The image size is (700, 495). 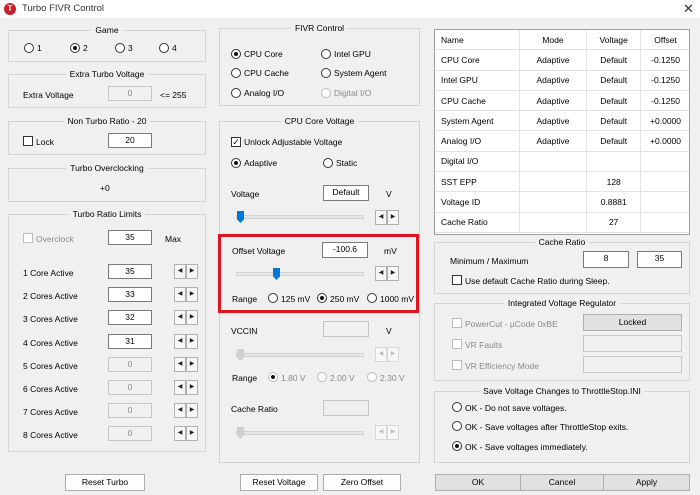 I want to click on cancel-button: Cancel, so click(x=562, y=482).